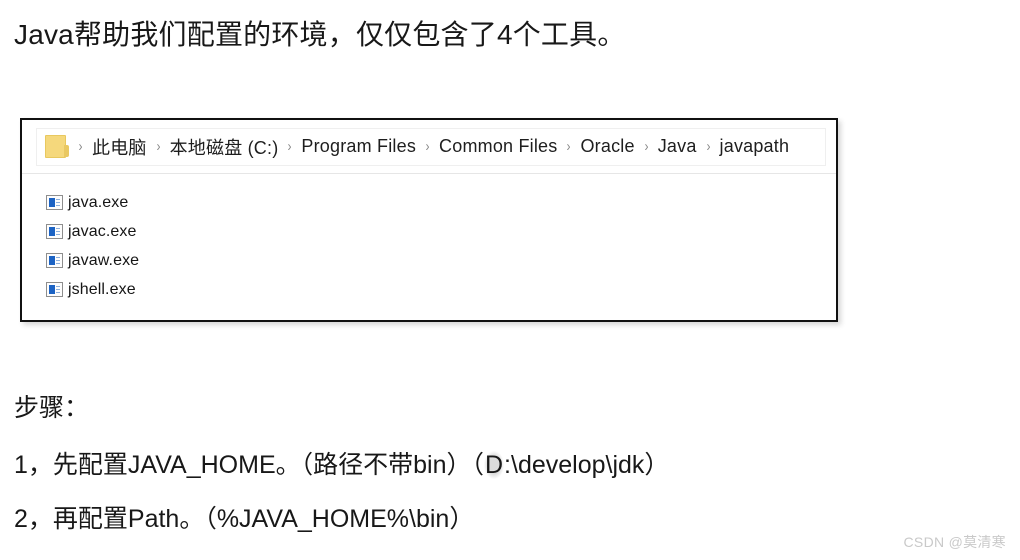  Describe the element at coordinates (607, 146) in the screenshot. I see `breadcrumb-item-oracle: Oracle` at that location.